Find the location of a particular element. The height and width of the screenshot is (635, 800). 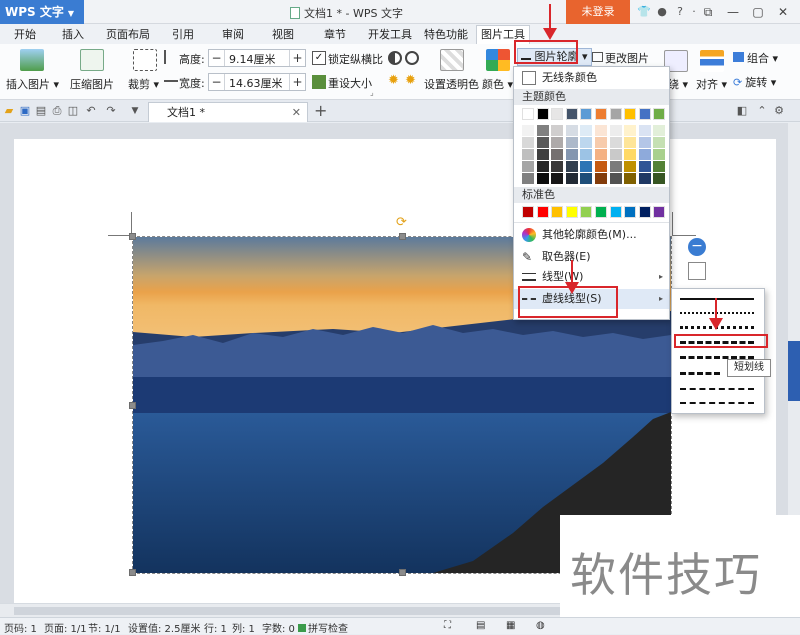

web-view-icon: ◍ is located at coordinates (540, 625).